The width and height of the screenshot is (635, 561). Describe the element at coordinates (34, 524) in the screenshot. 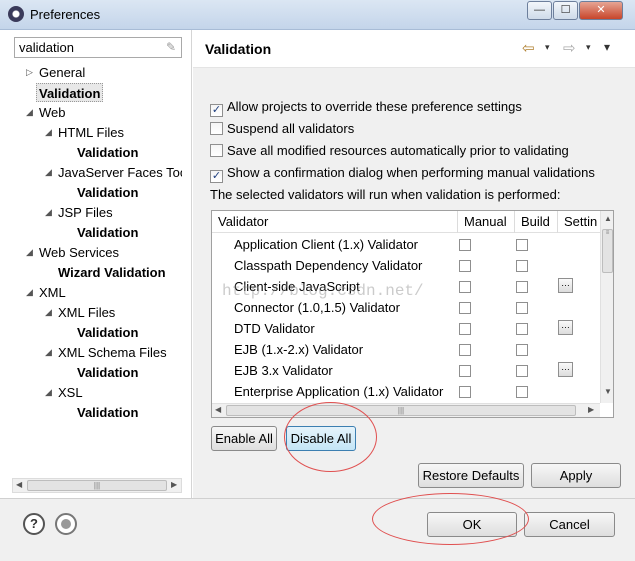

I see `help-icon: ?` at that location.